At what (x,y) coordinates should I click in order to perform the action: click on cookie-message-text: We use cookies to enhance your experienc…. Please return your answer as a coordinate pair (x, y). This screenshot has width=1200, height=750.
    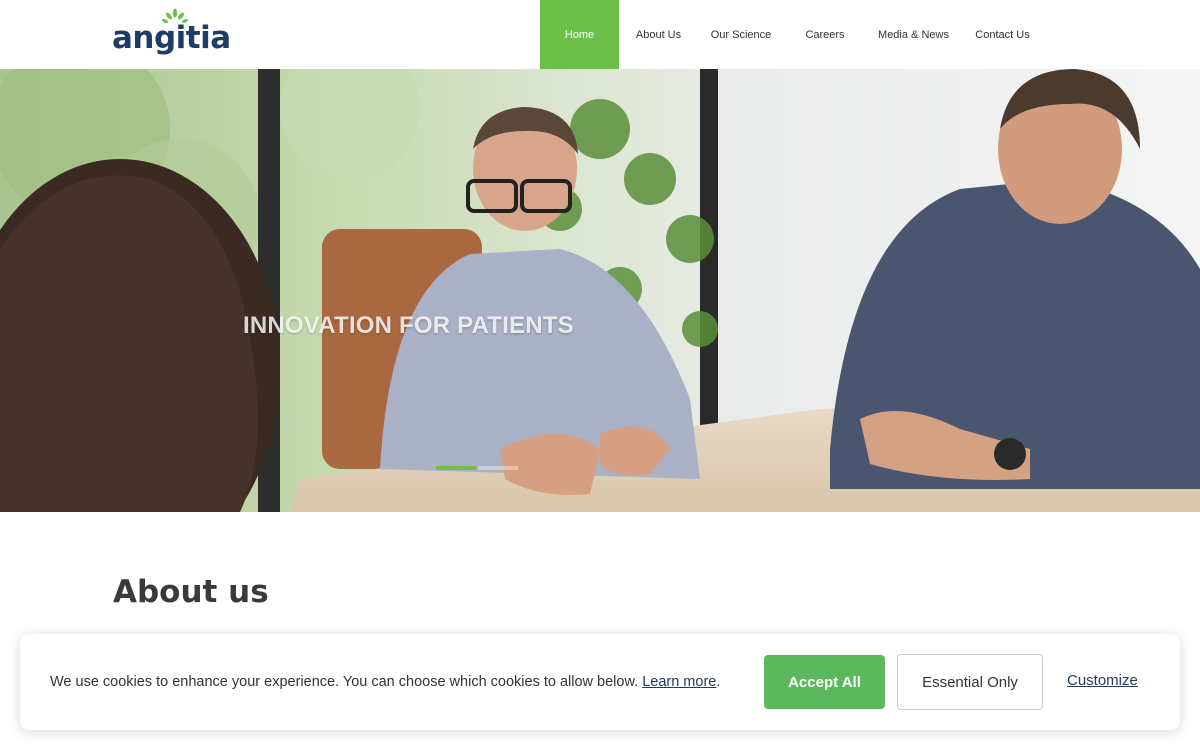
    Looking at the image, I should click on (344, 682).